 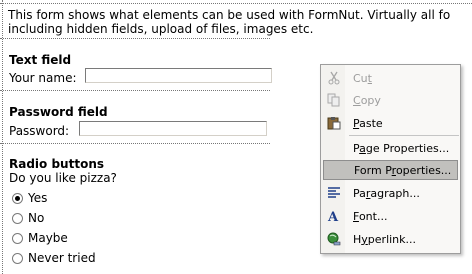 I want to click on radio-option-yes: Yes, so click(x=29, y=198).